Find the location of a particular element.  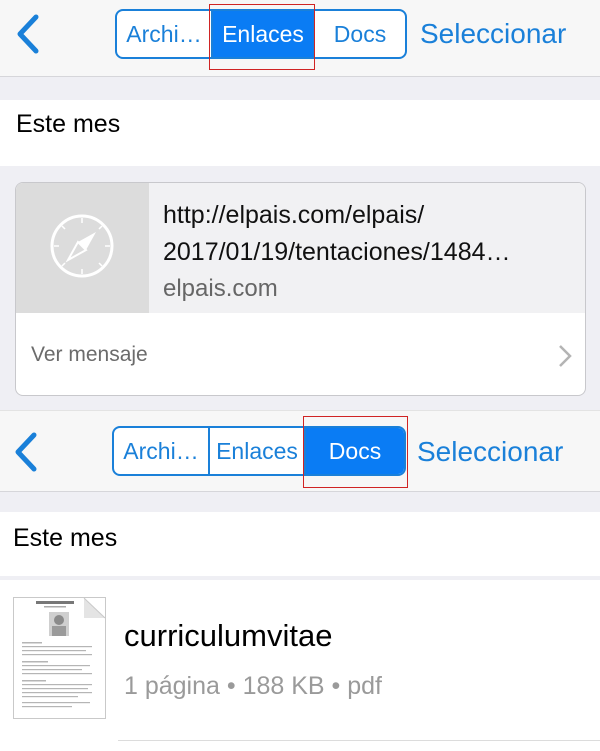

view-message-link: Ver mensaje is located at coordinates (89, 355).